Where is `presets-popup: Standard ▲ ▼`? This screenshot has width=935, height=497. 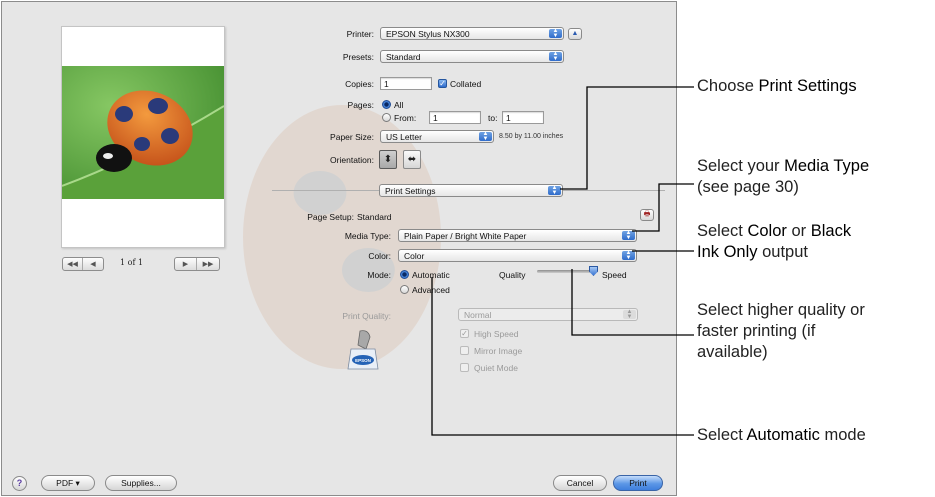
presets-popup: Standard ▲ ▼ is located at coordinates (472, 56).